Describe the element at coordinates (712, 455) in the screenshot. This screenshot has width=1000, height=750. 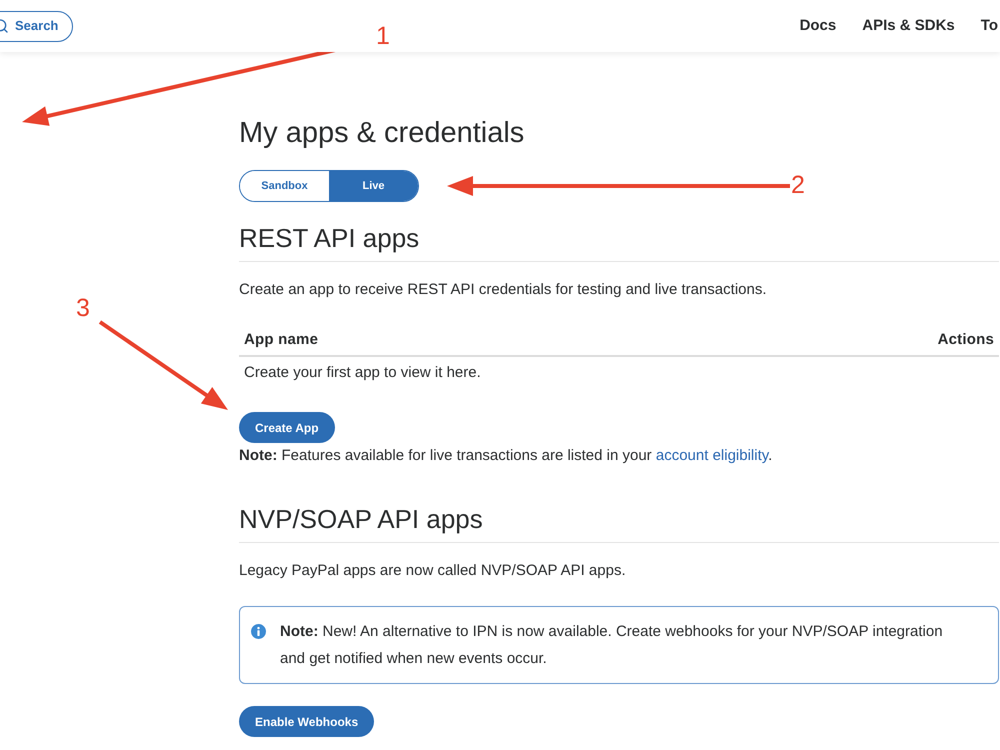
I see `account-eligibility-link: account eligibility` at that location.